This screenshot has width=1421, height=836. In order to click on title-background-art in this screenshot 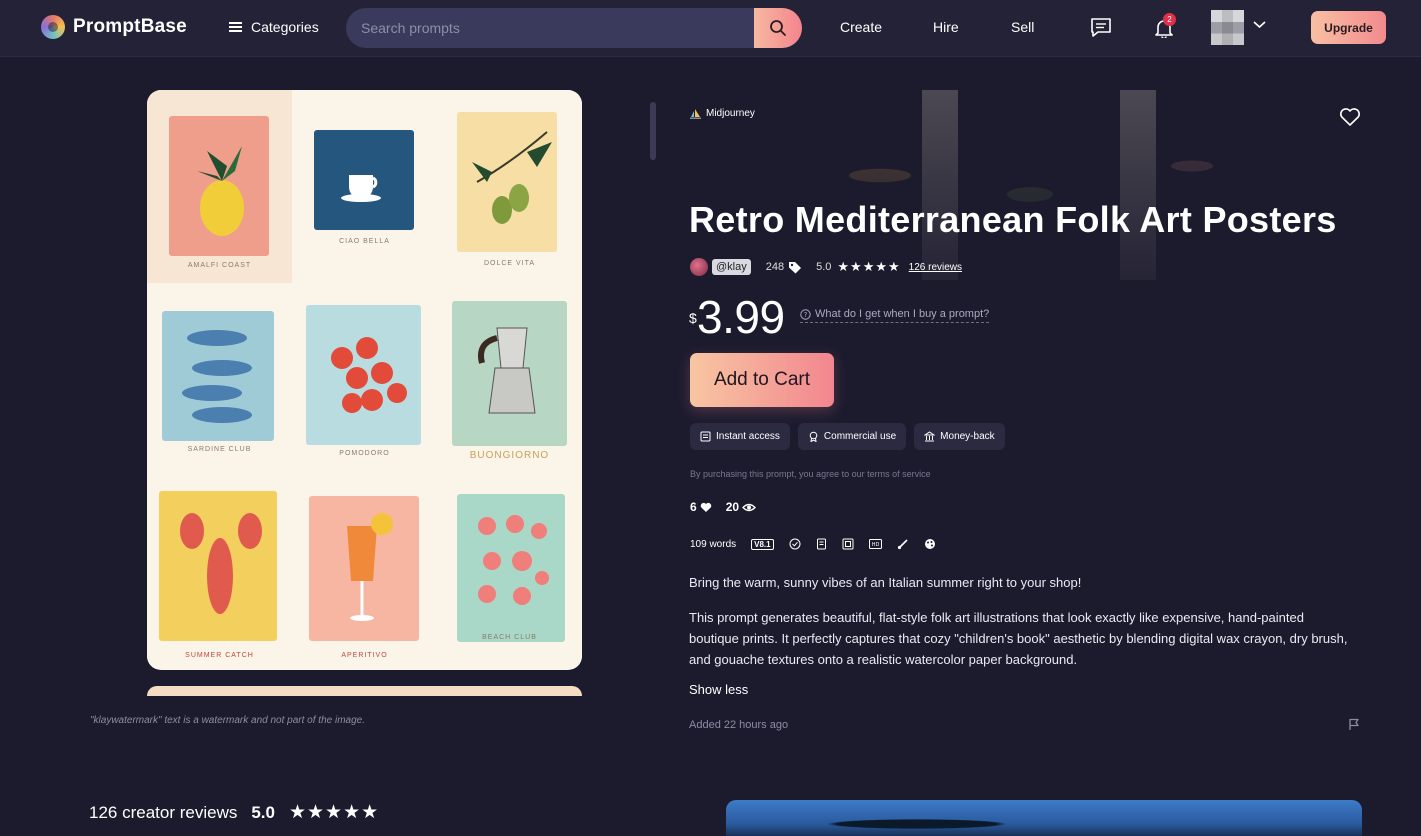, I will do `click(1060, 185)`.